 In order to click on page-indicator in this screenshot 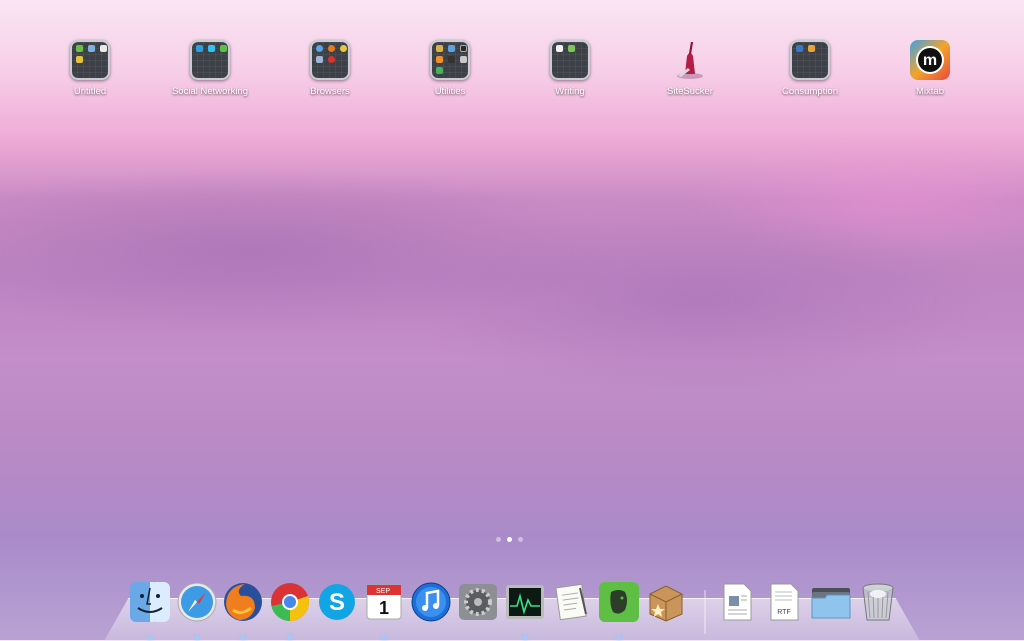, I will do `click(509, 539)`.